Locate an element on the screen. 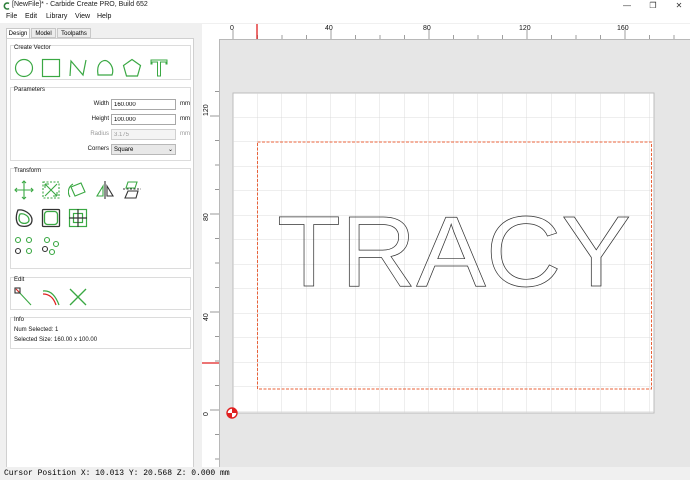  menu-bar: File Edit Library View Help is located at coordinates (345, 17).